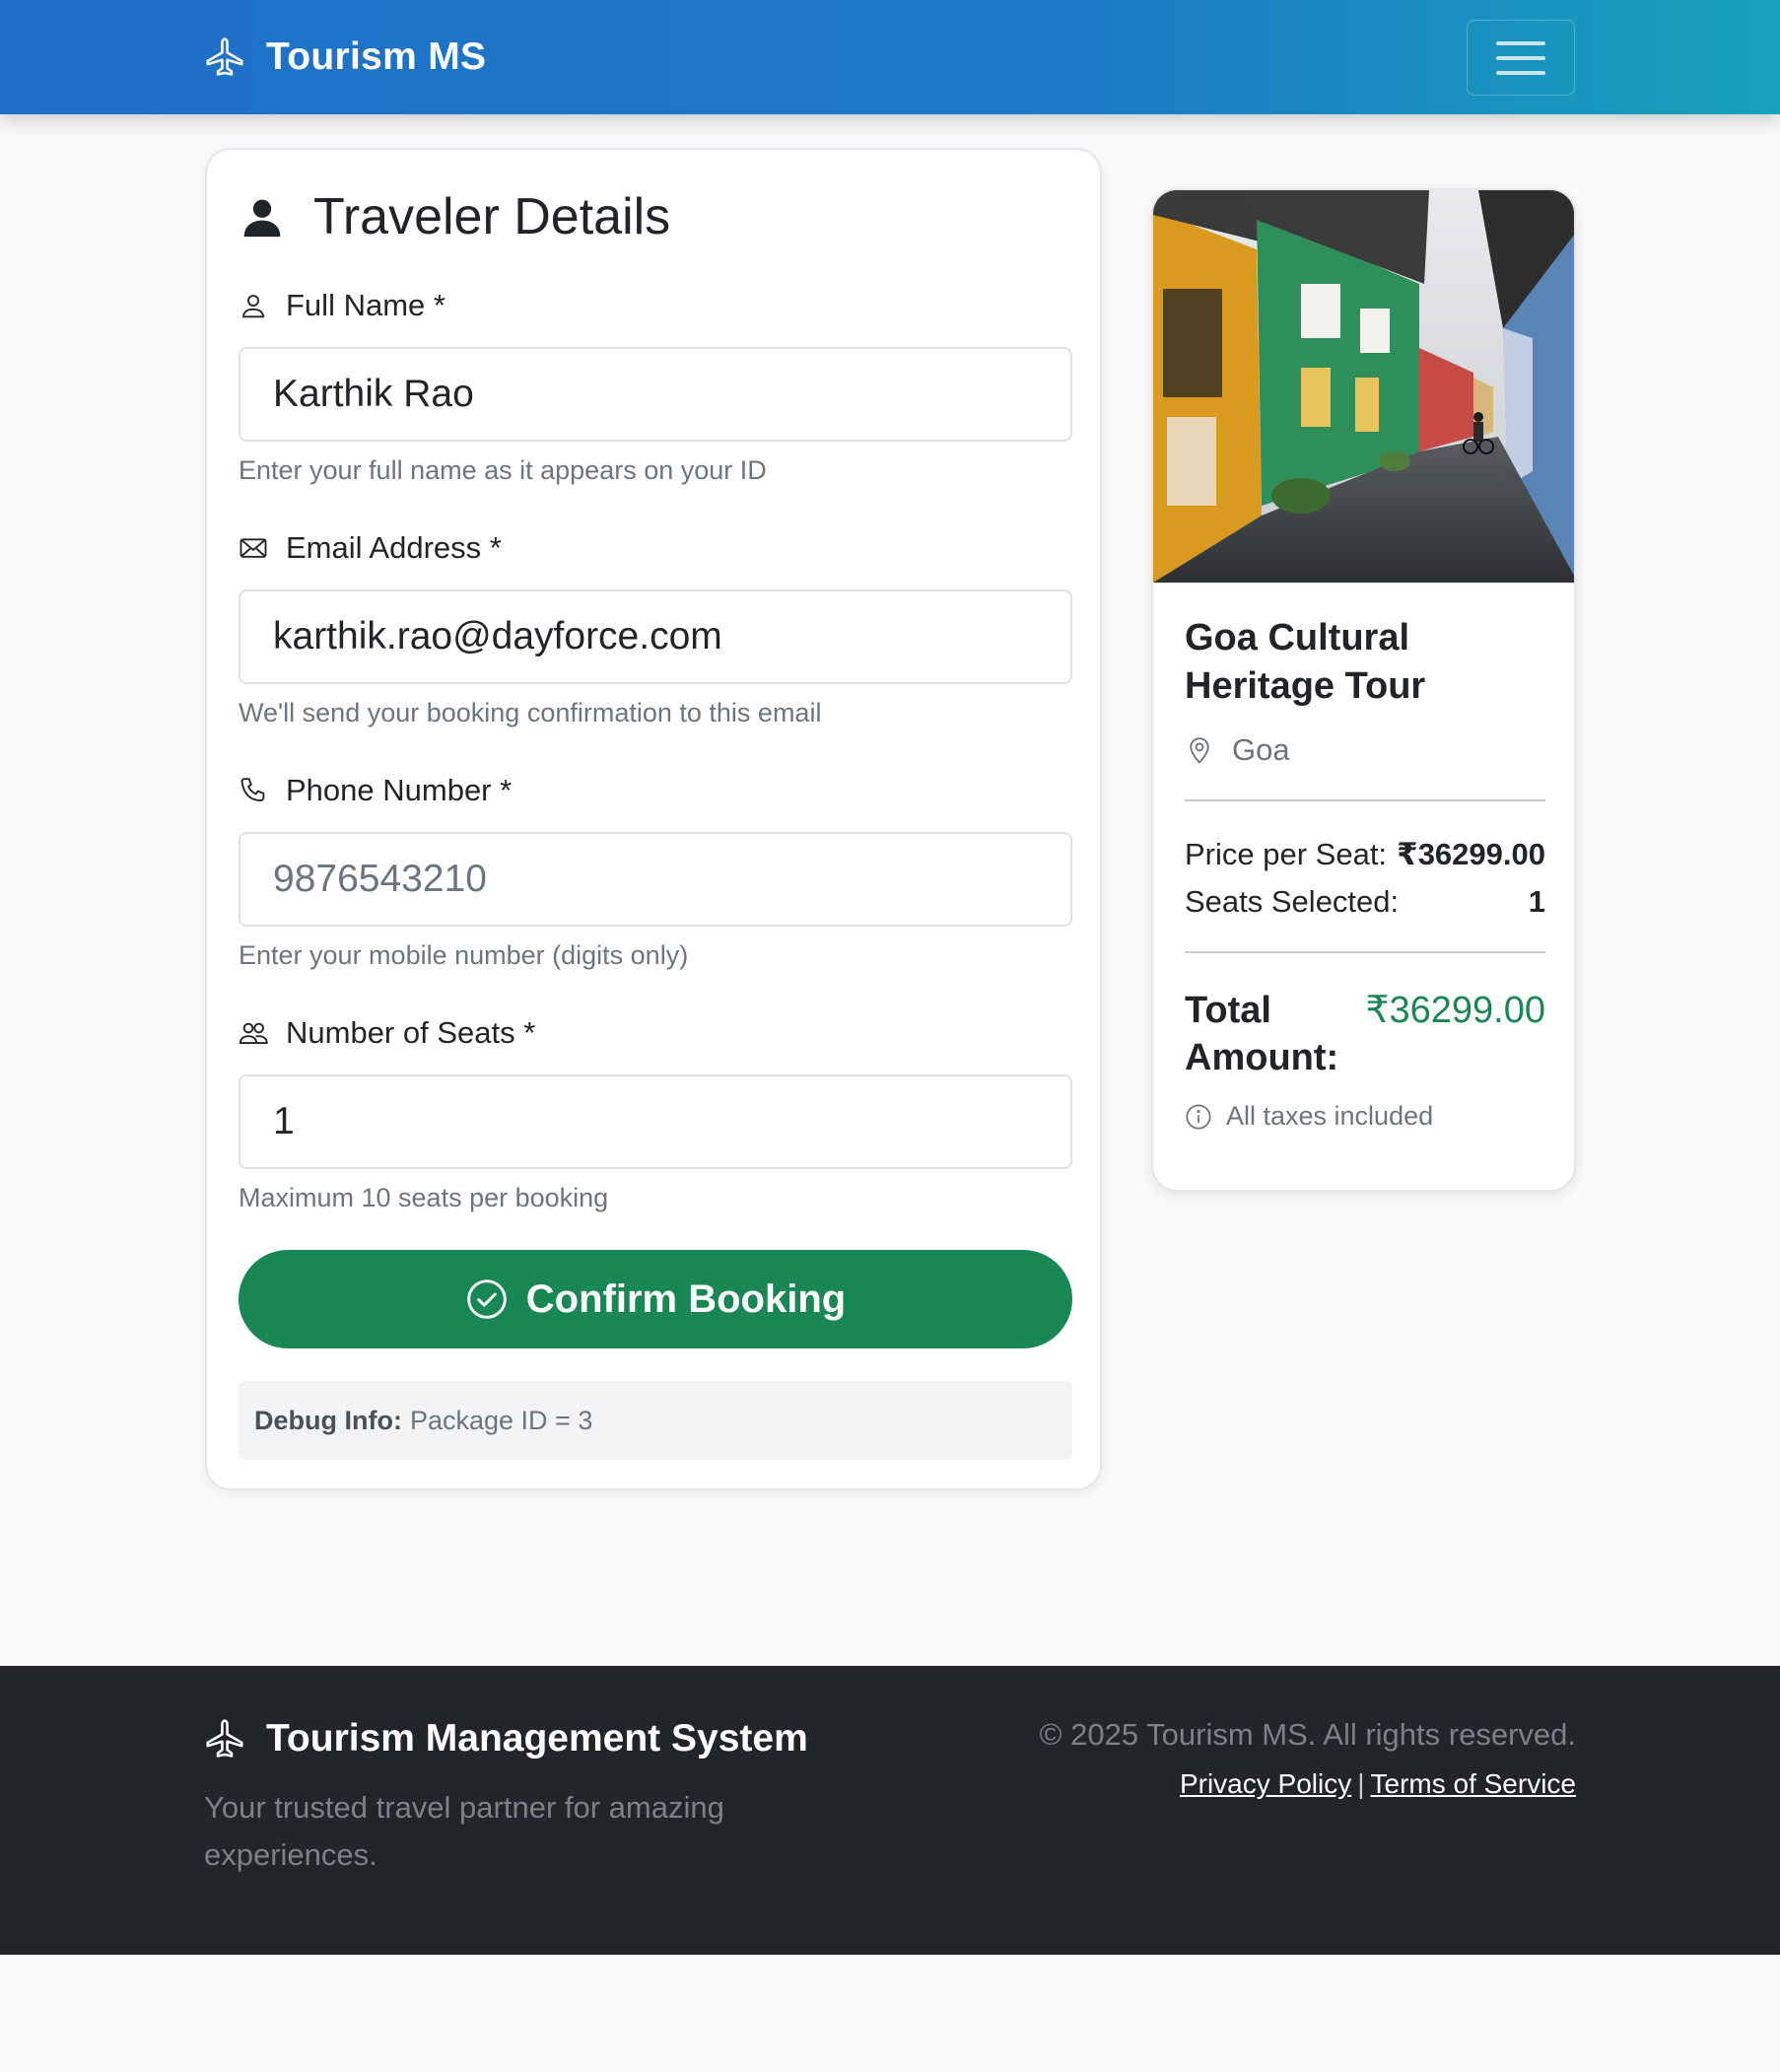  Describe the element at coordinates (655, 548) in the screenshot. I see `email-label: Email Address *` at that location.